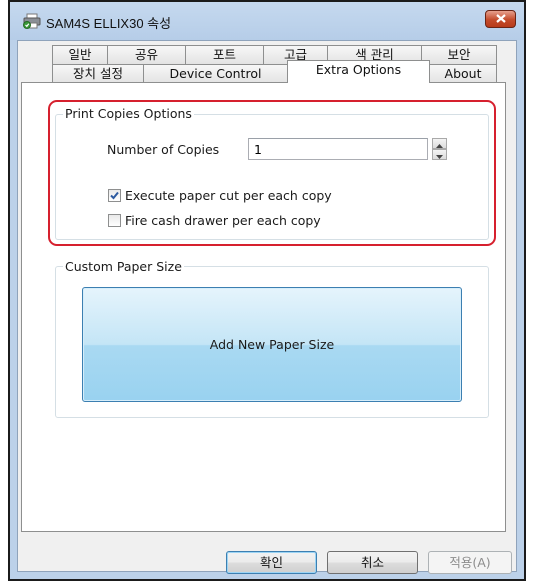  What do you see at coordinates (128, 113) in the screenshot?
I see `print-copies-group-label: Print Copies Options` at bounding box center [128, 113].